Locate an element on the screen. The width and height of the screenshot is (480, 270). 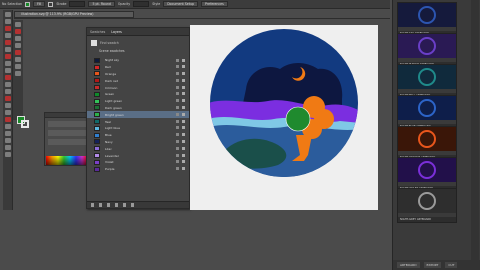
artboard-card: NIGHT-ORANGE ARTBOARD is located at coordinates (427, 143).